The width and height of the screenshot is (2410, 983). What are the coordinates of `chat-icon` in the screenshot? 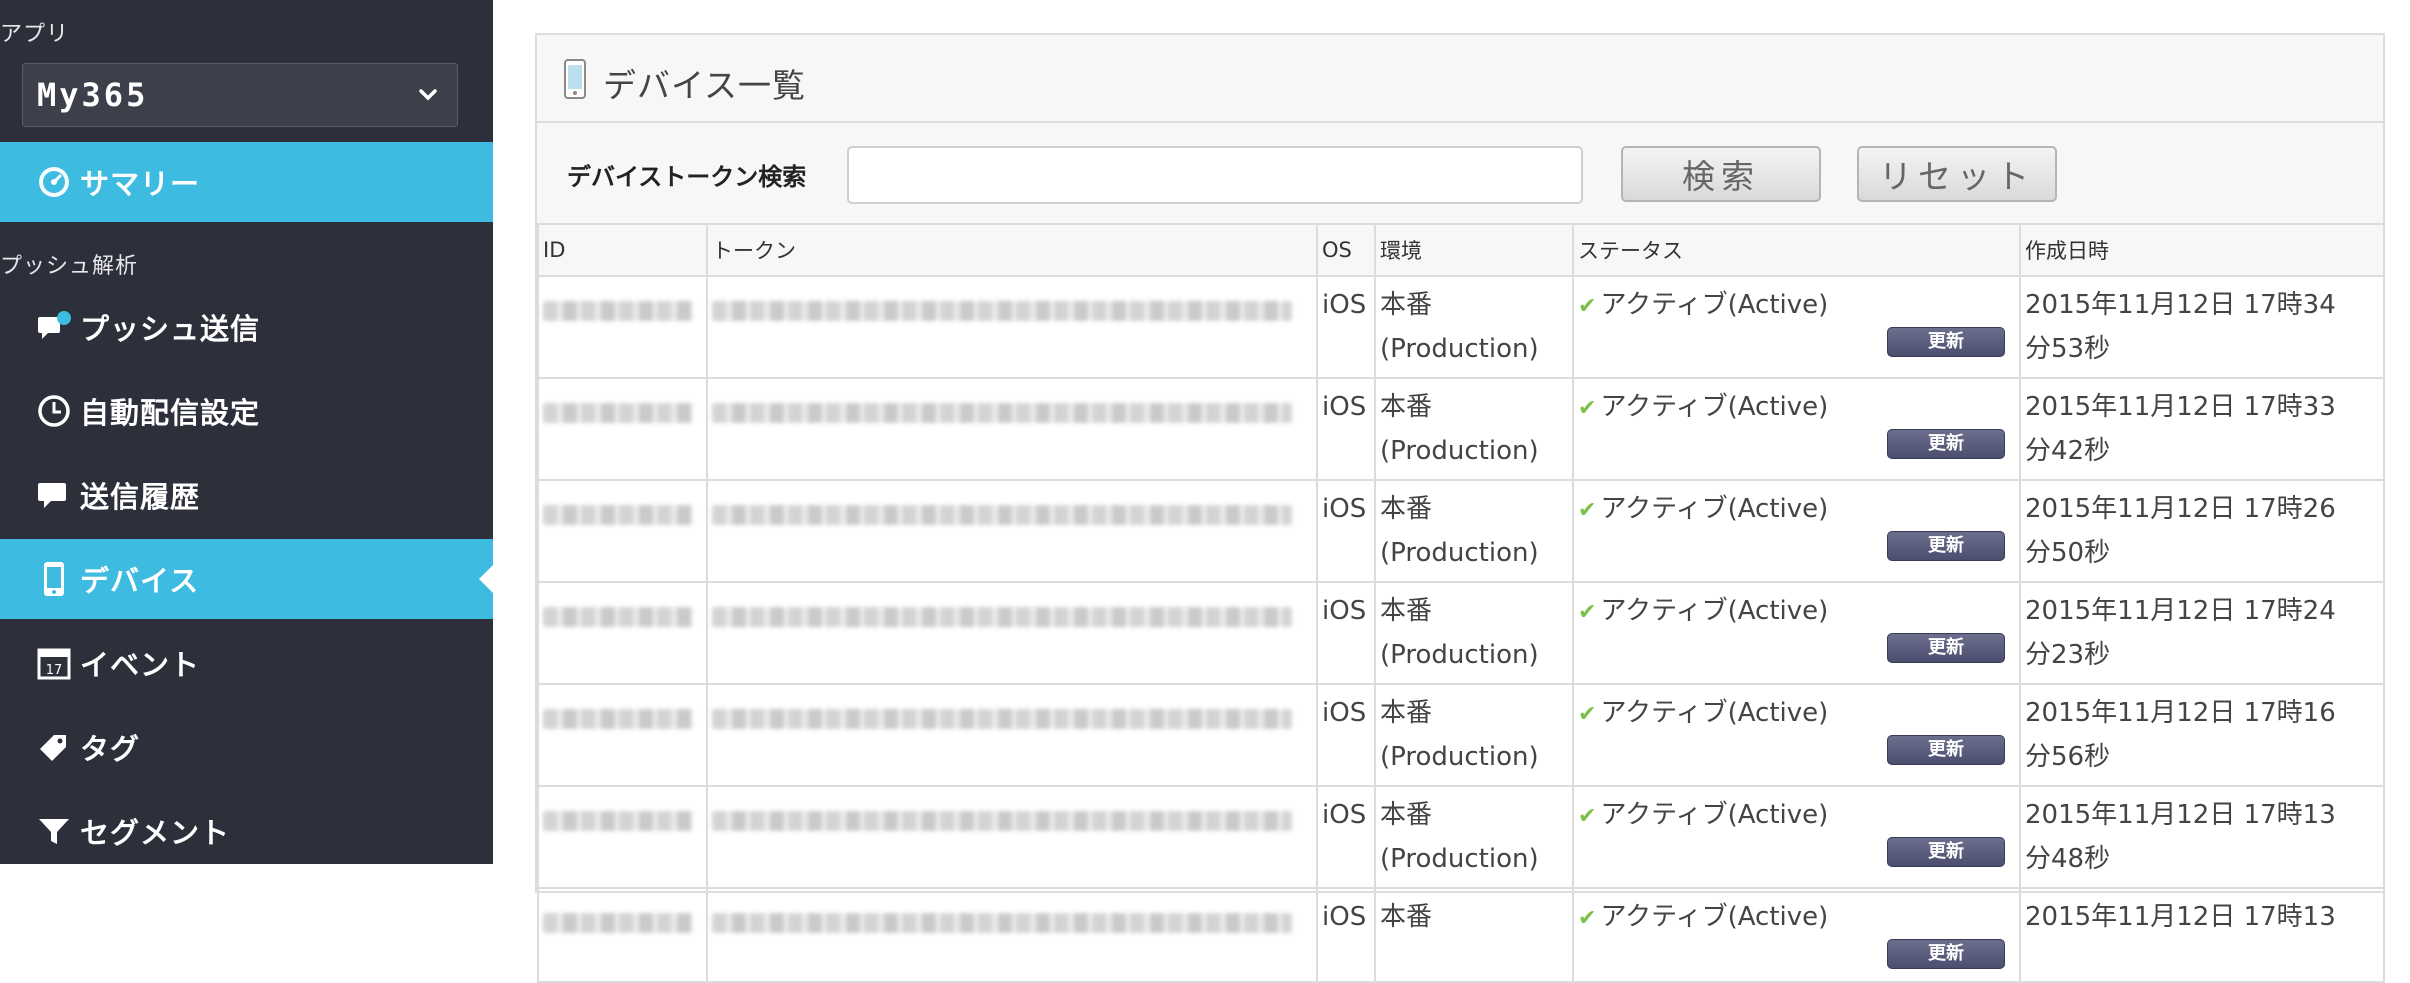 It's located at (52, 495).